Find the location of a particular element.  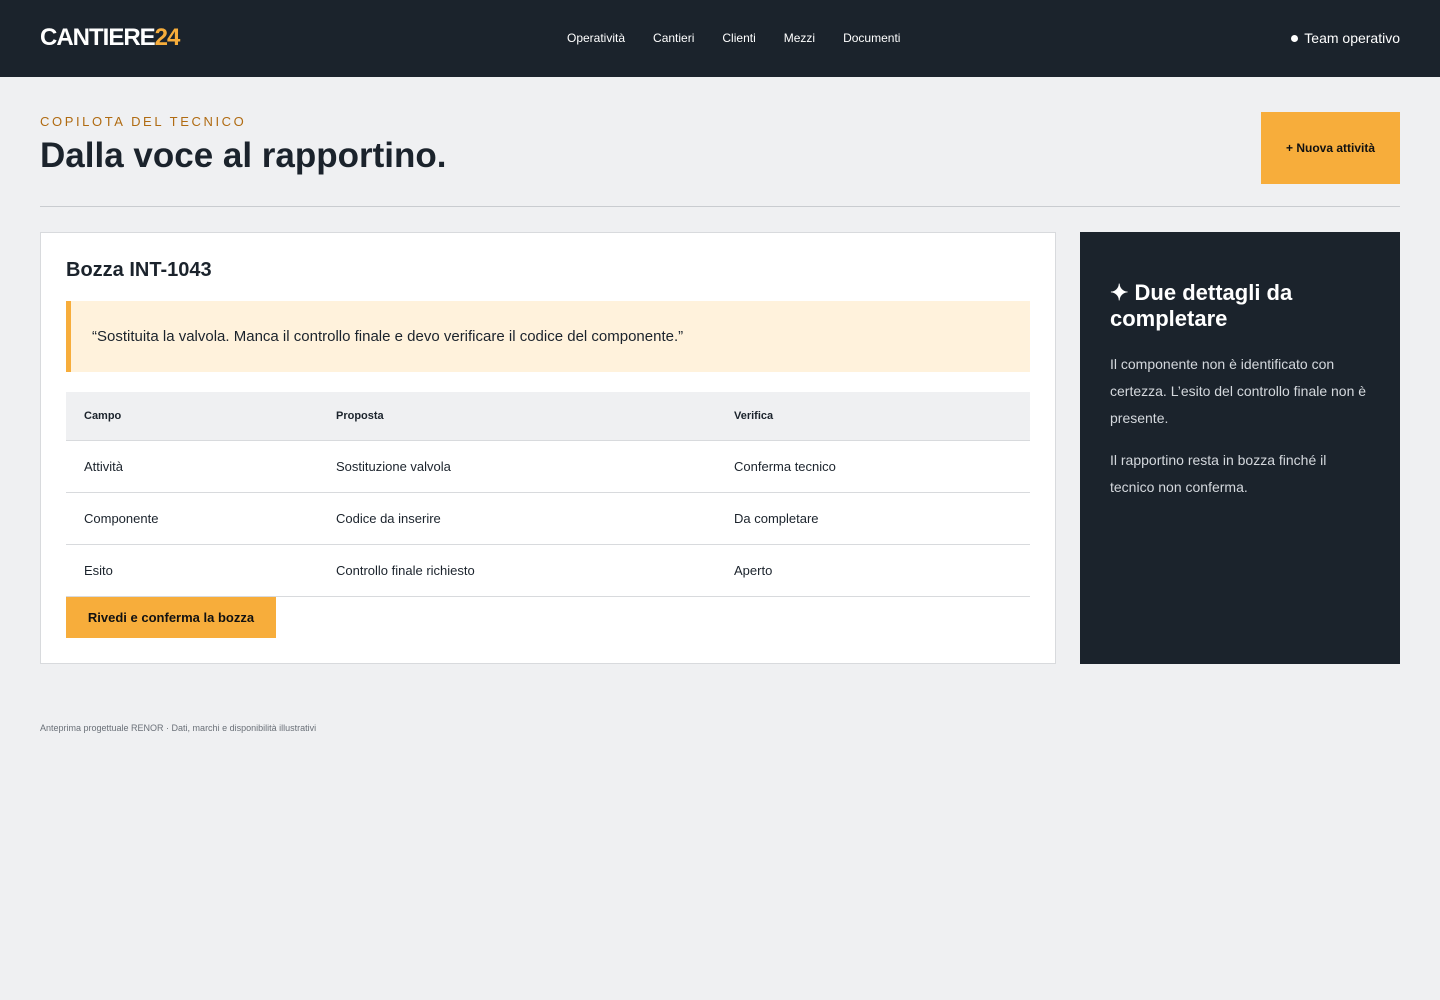

table-header-row: Campo Proposta Verifica is located at coordinates (548, 416).